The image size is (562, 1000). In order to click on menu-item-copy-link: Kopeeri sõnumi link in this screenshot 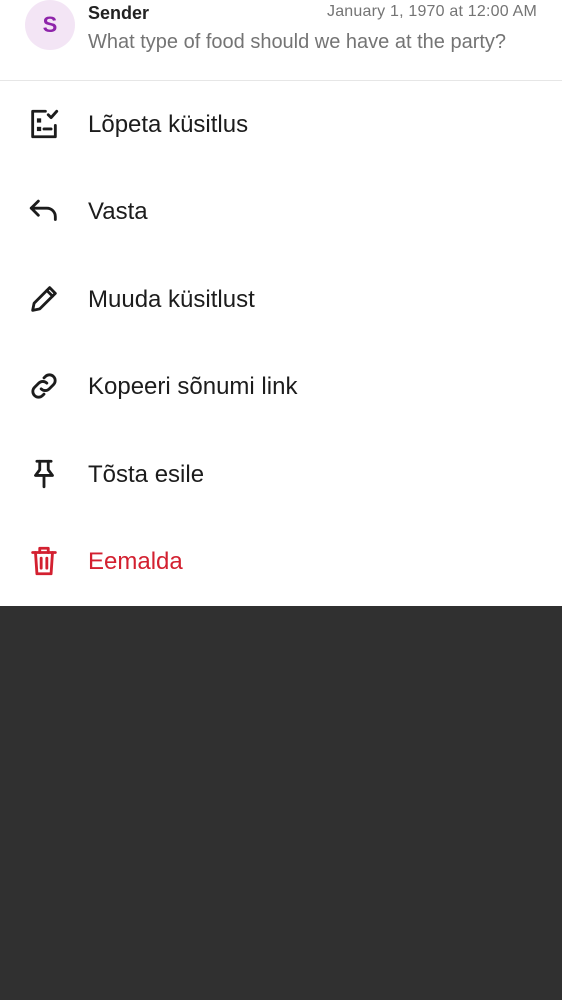, I will do `click(281, 386)`.